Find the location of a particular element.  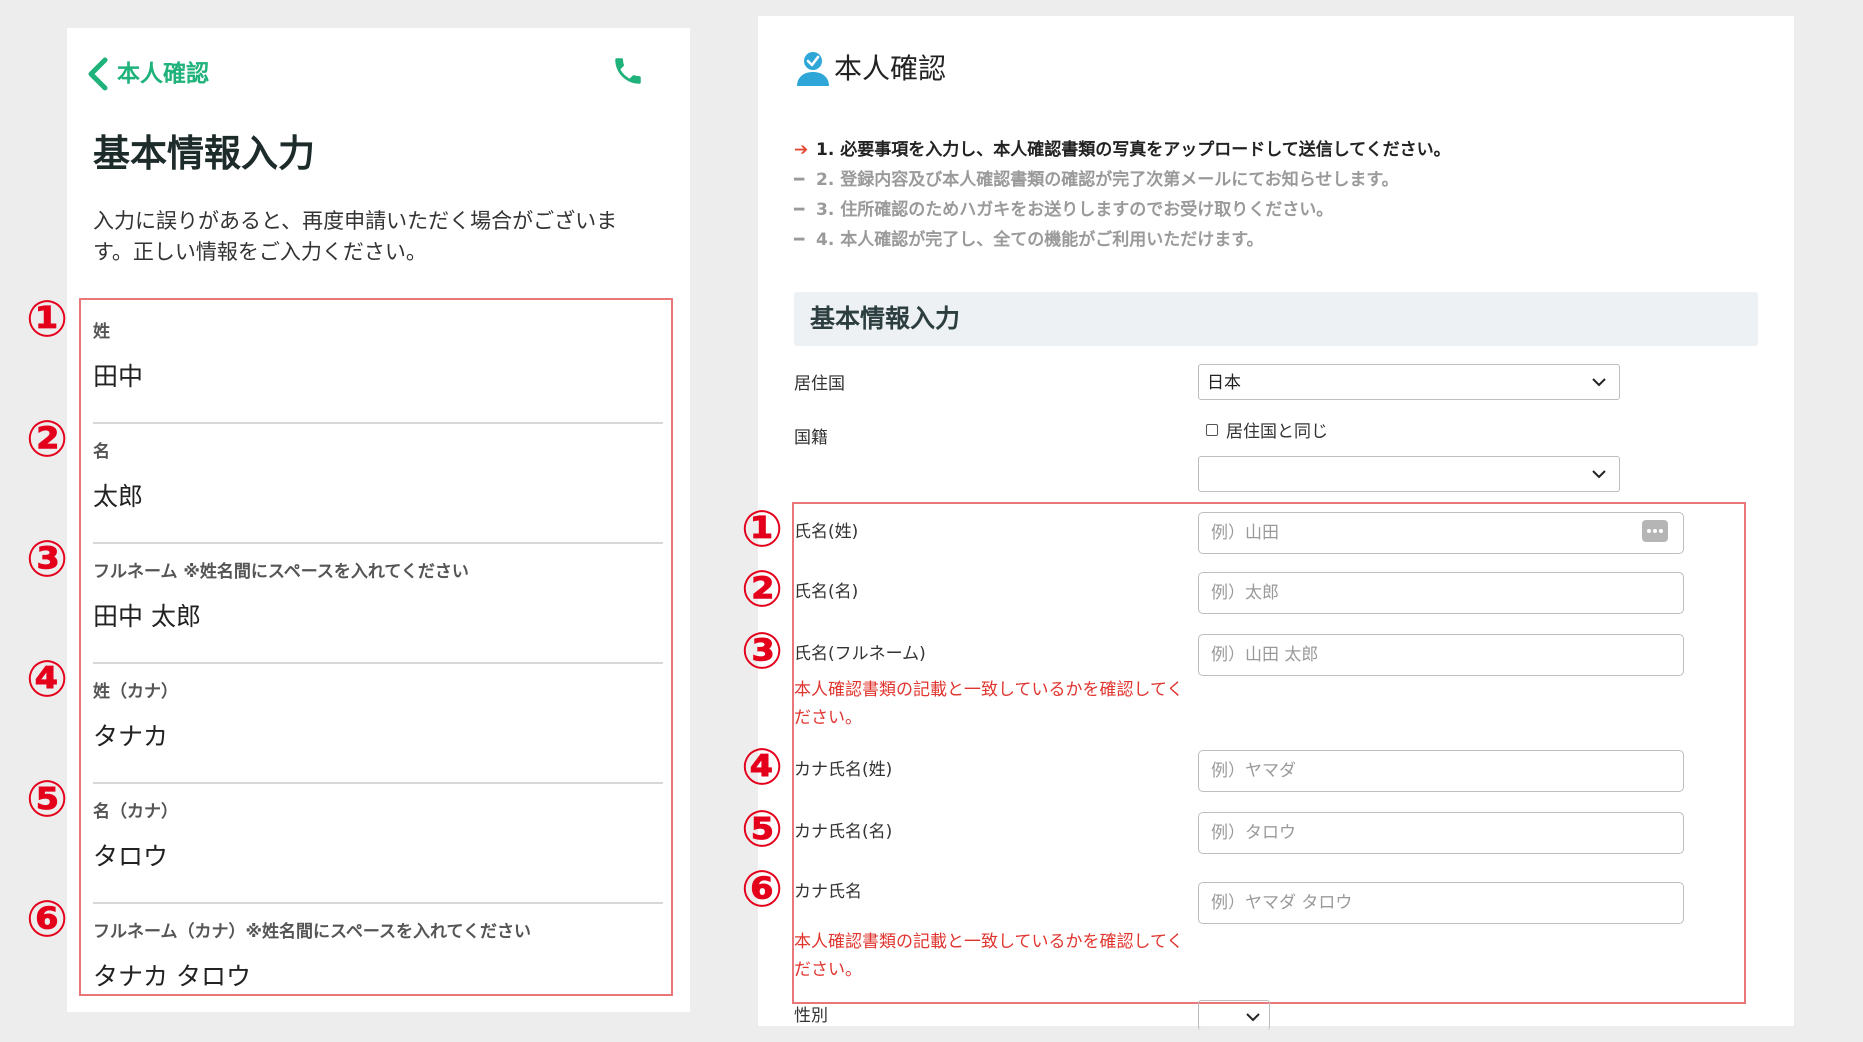

more-dots-icon is located at coordinates (1655, 531).